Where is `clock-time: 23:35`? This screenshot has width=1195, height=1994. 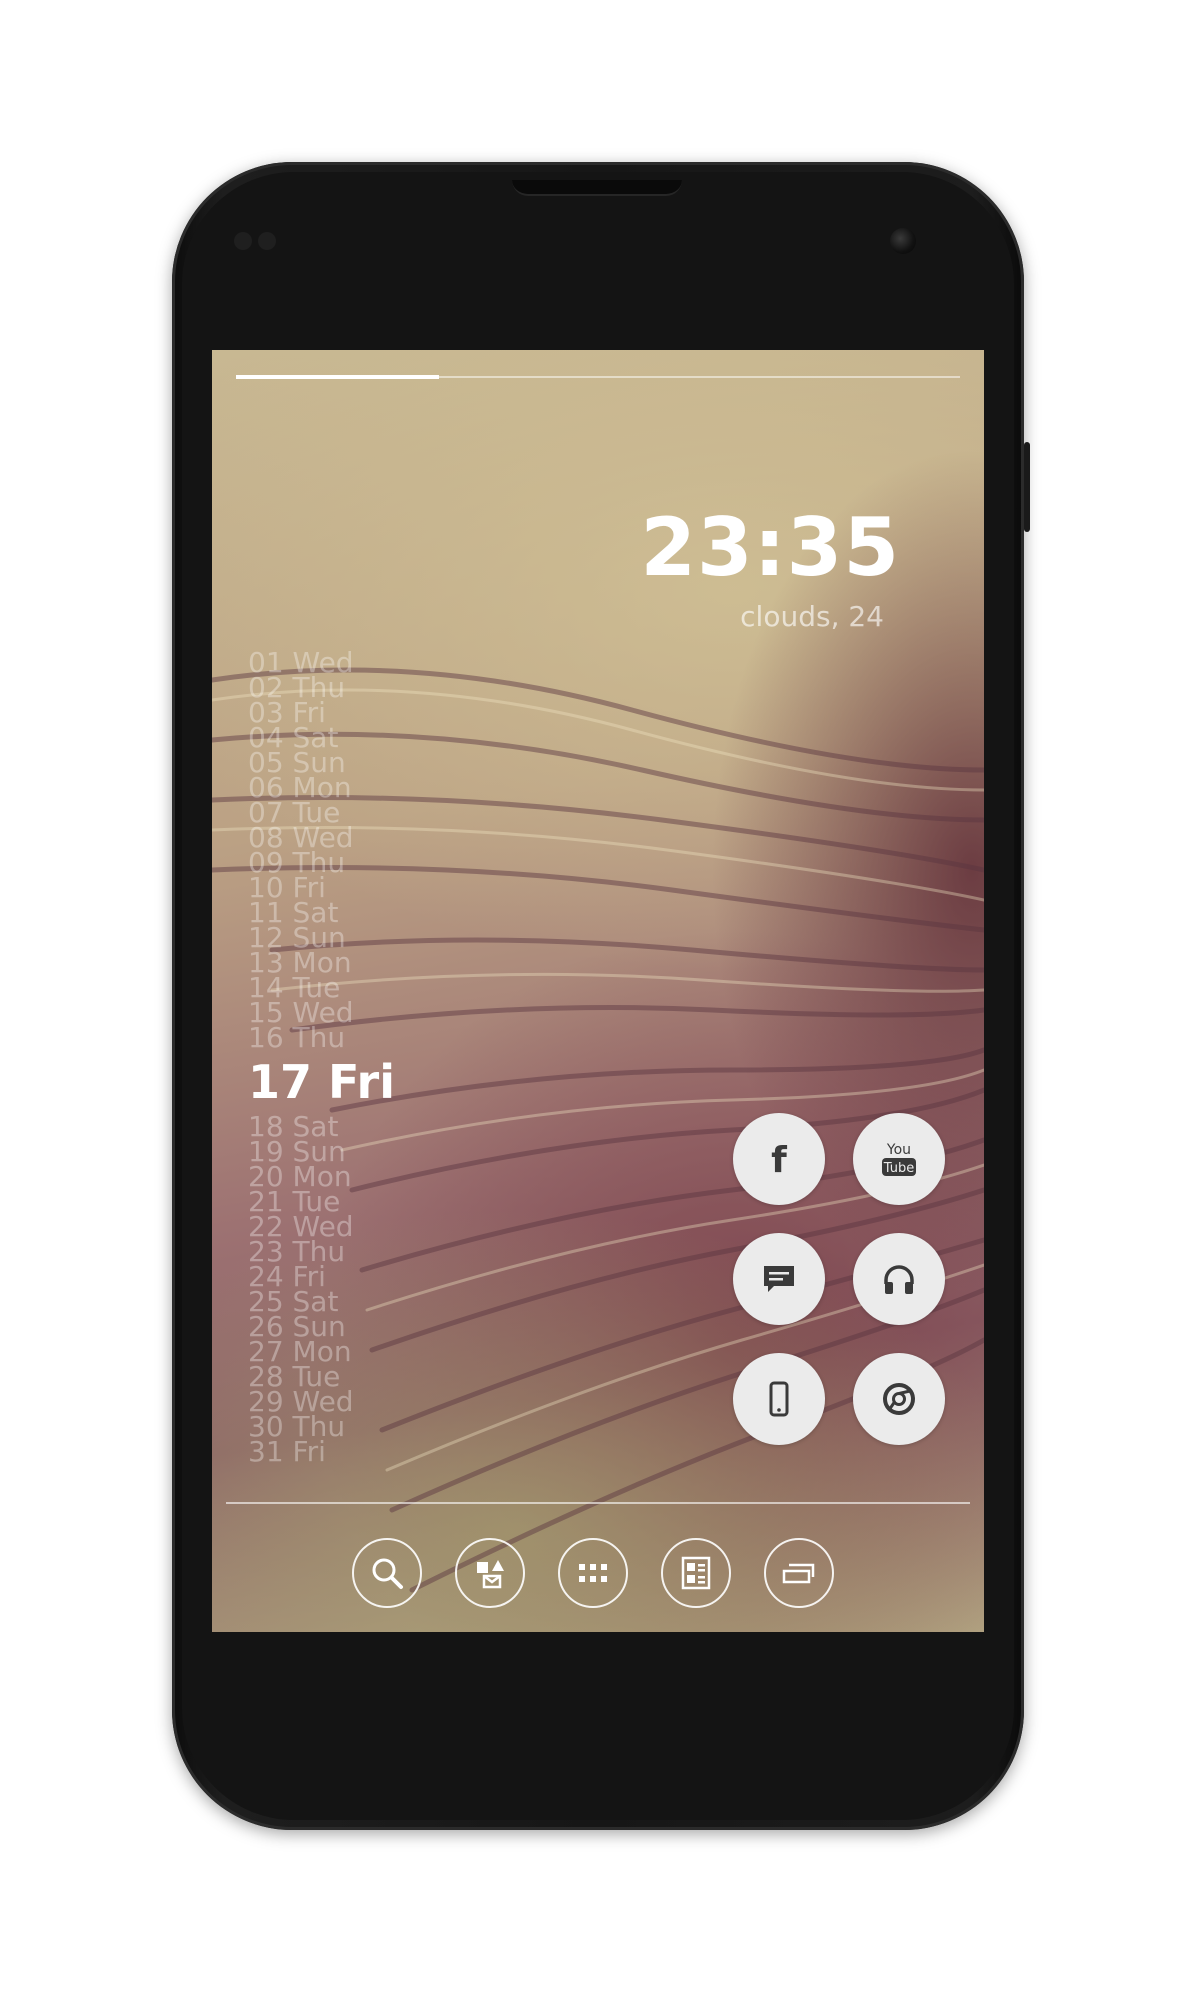
clock-time: 23:35 is located at coordinates (770, 548).